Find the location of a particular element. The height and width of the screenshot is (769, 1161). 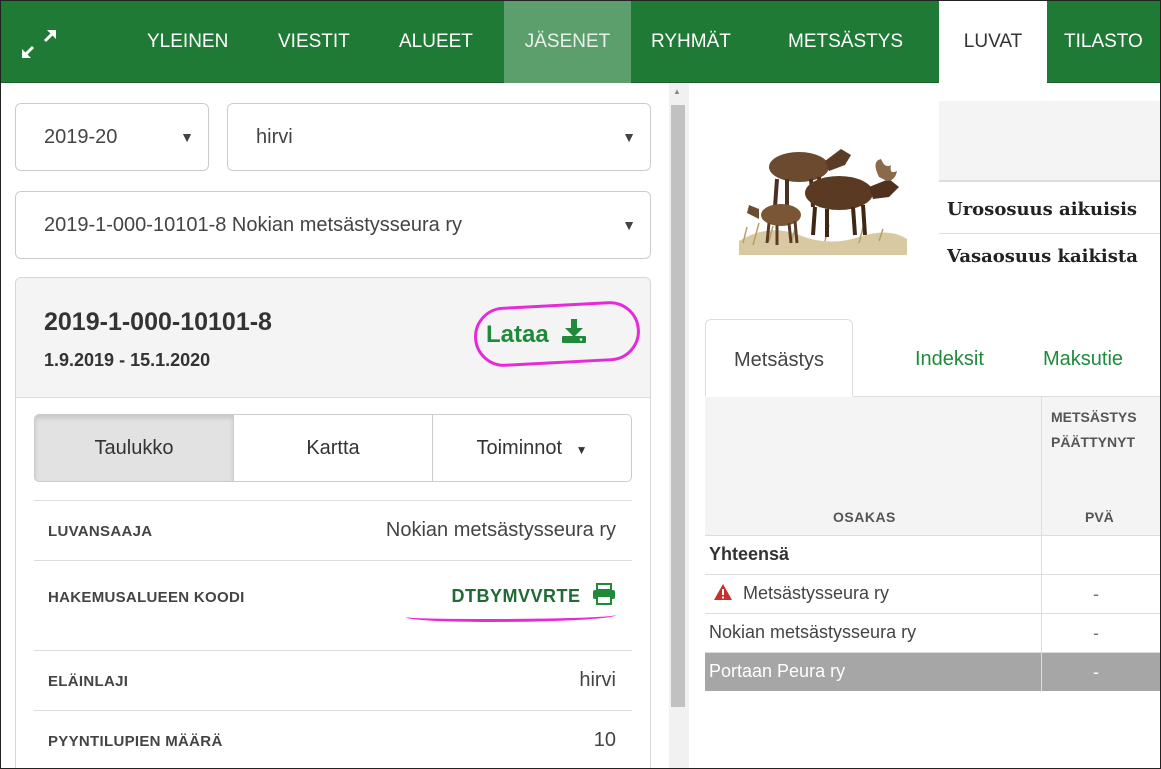

table-row-total: Yhteensä is located at coordinates (932, 554).